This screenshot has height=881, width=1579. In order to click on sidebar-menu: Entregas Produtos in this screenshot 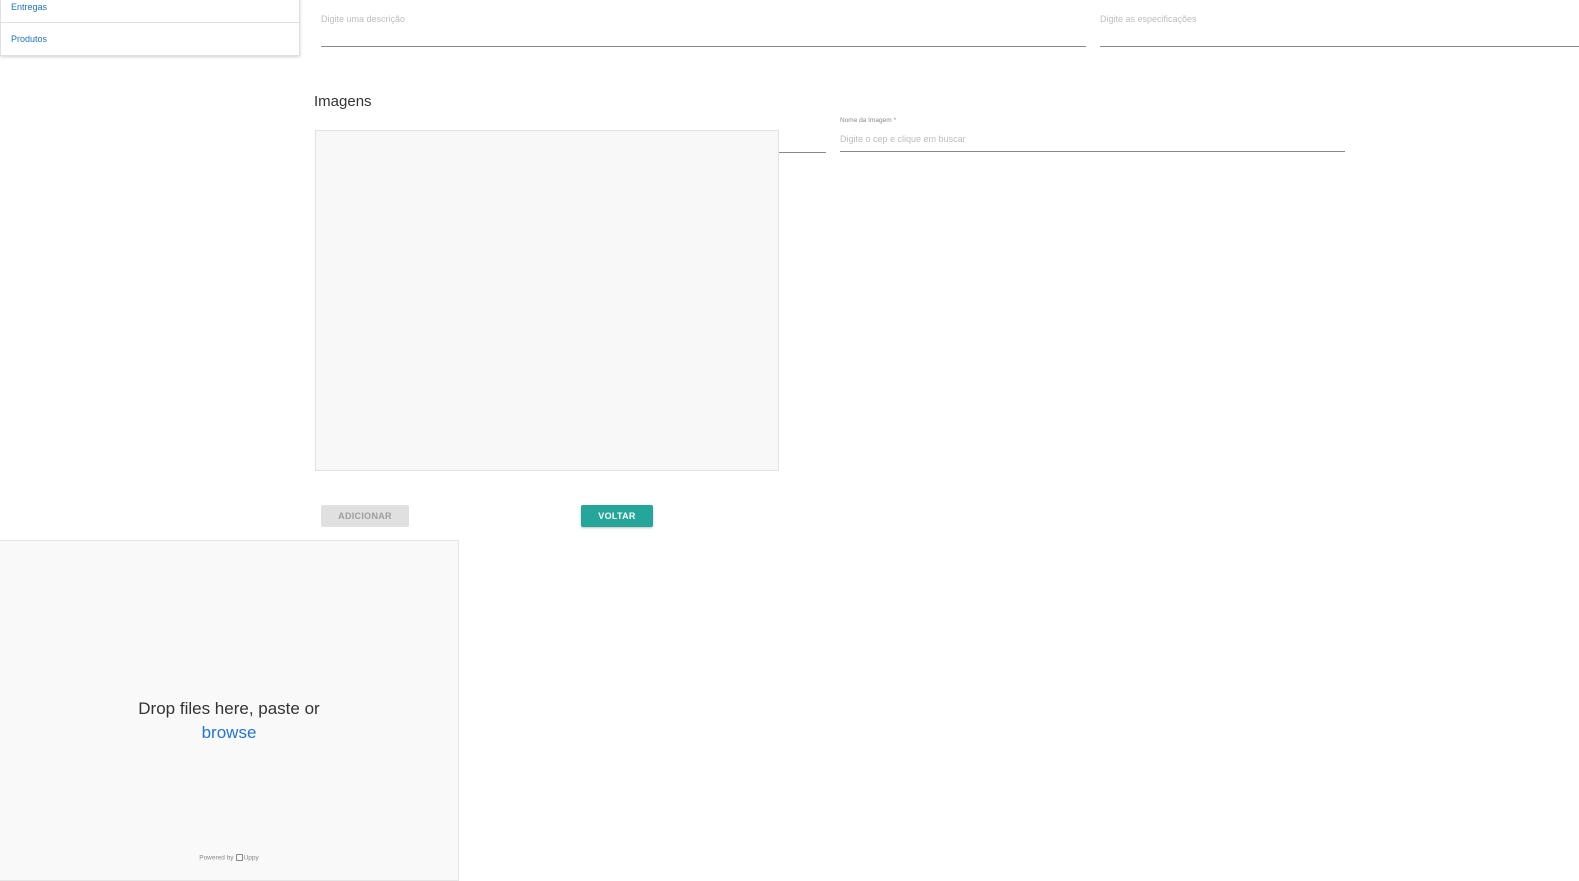, I will do `click(150, 28)`.